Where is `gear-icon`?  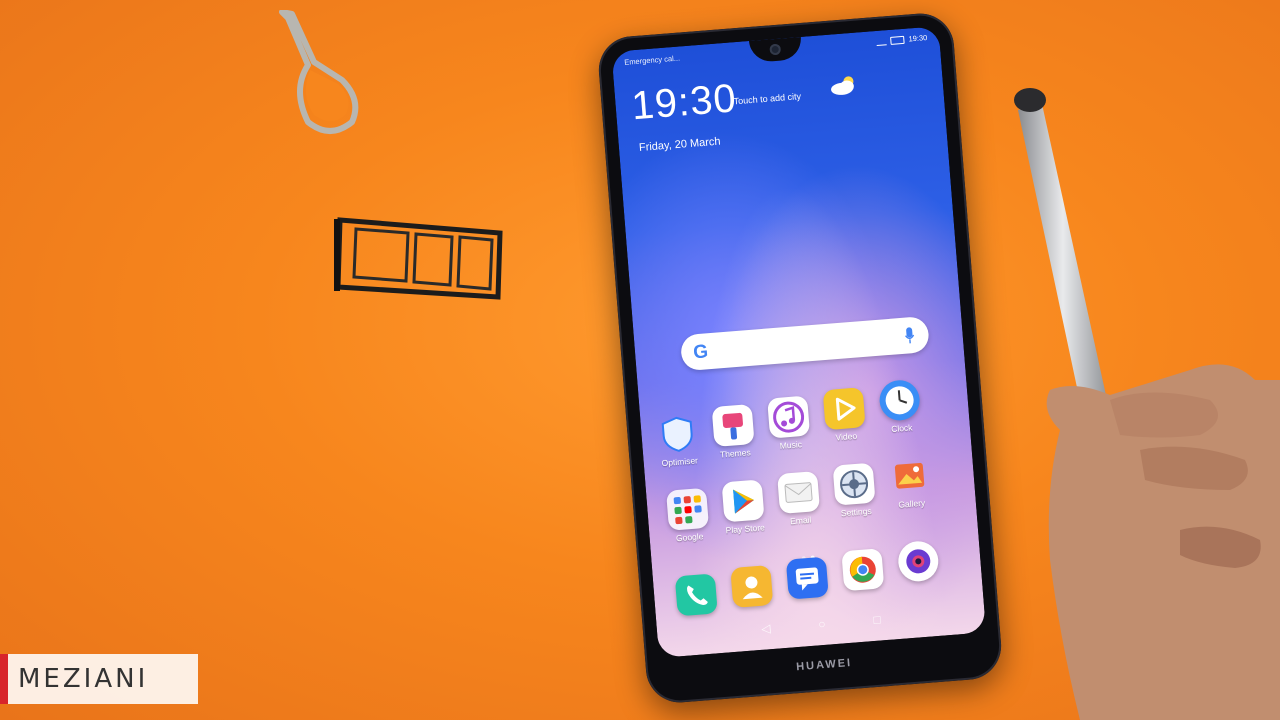
gear-icon is located at coordinates (854, 484).